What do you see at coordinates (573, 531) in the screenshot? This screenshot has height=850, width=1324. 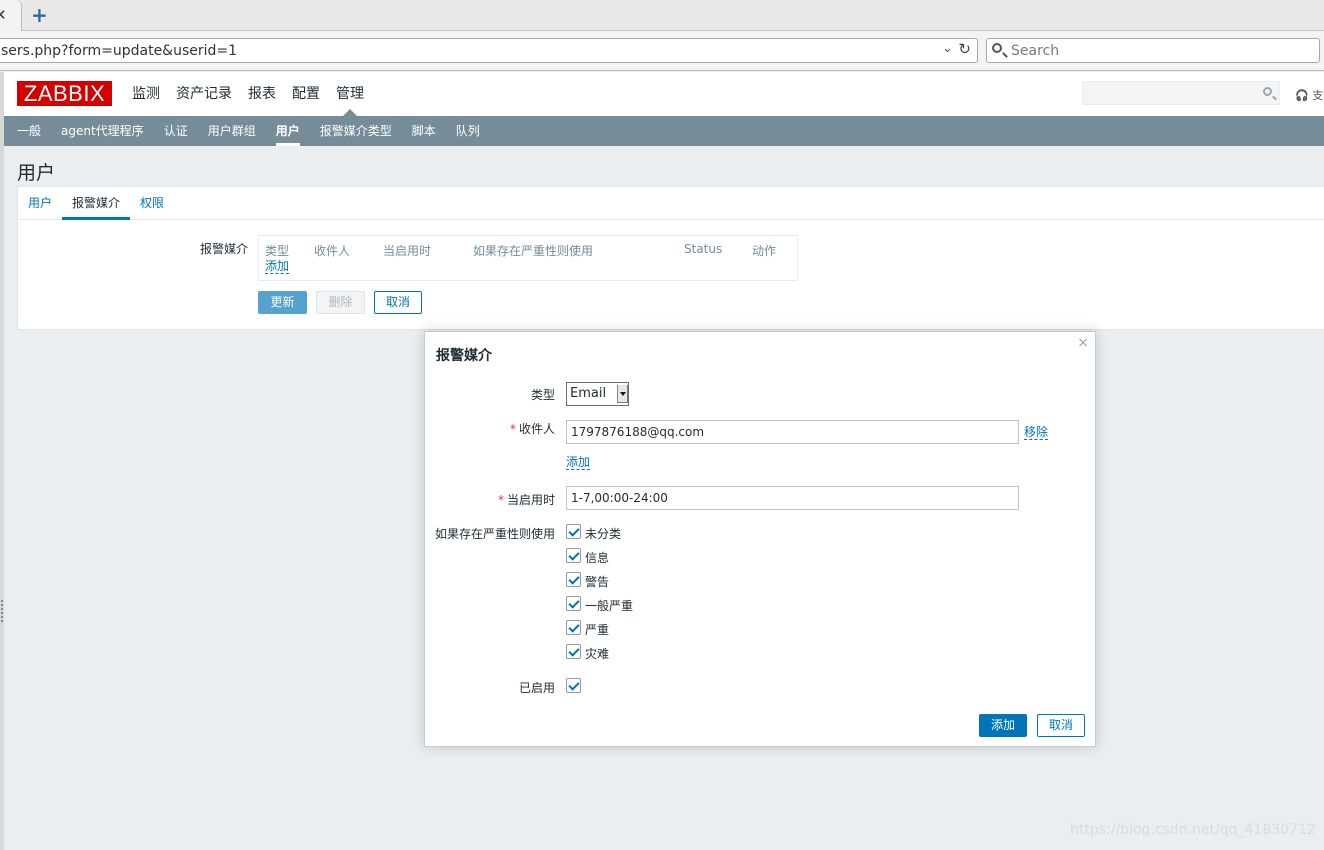 I see `severity-not-classified-checkbox` at bounding box center [573, 531].